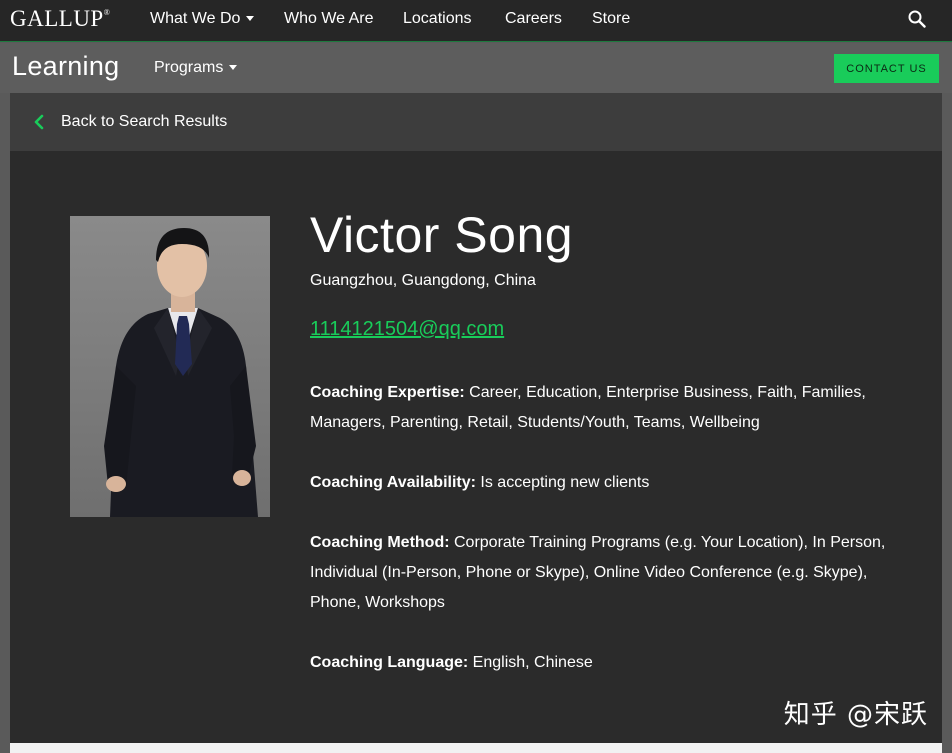 The width and height of the screenshot is (952, 753). What do you see at coordinates (39, 122) in the screenshot?
I see `chevron-left-icon` at bounding box center [39, 122].